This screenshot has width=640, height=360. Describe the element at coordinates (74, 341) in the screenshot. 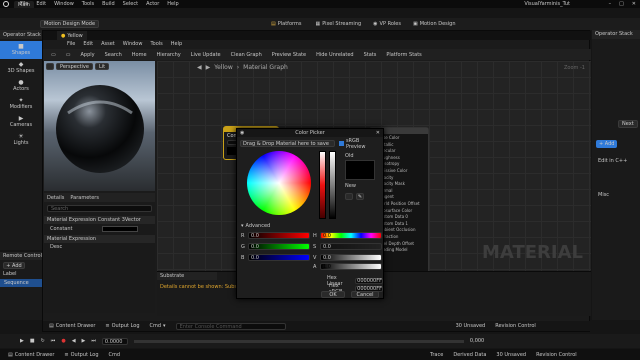

I see `rewind-icon: ◀` at that location.